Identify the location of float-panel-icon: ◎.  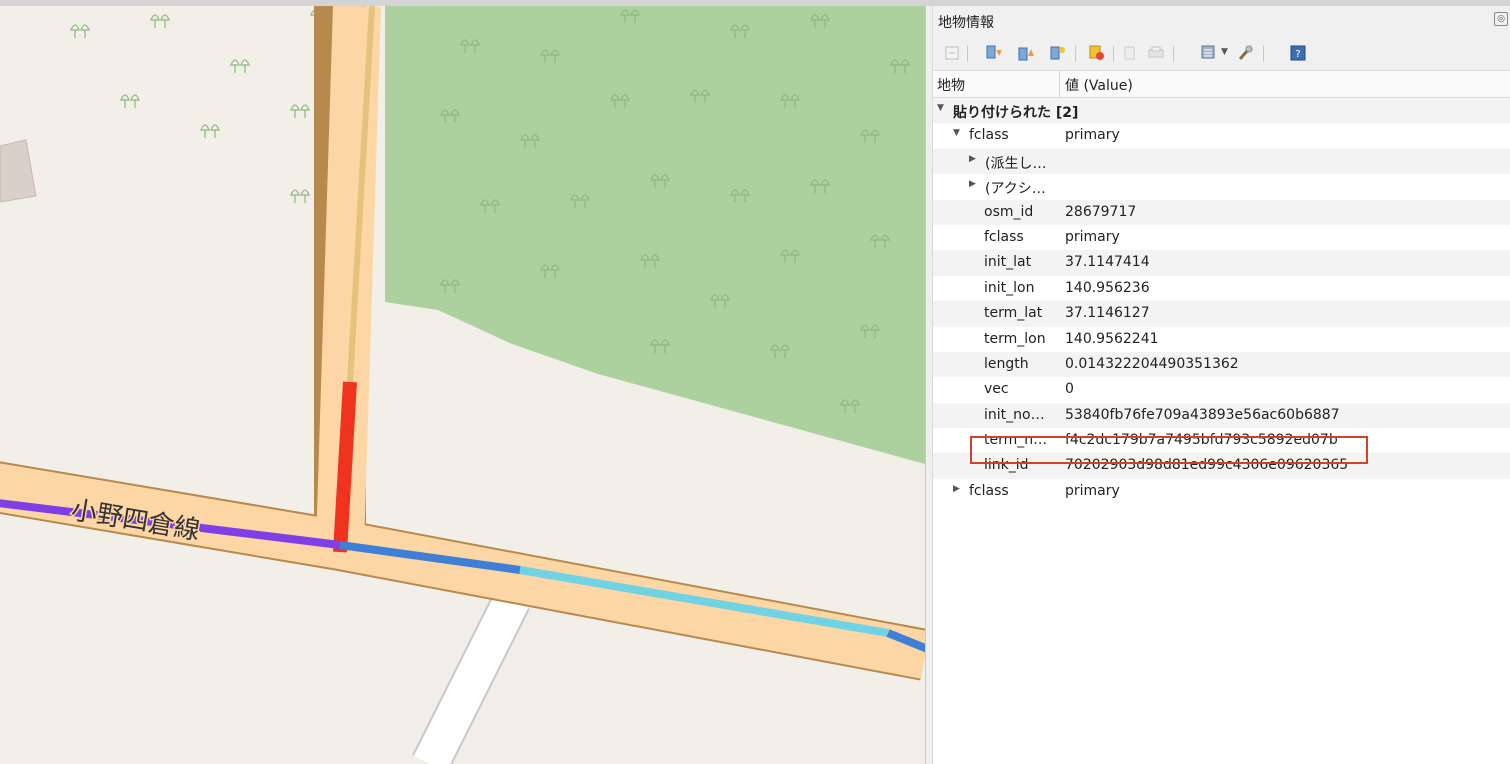
(1501, 19).